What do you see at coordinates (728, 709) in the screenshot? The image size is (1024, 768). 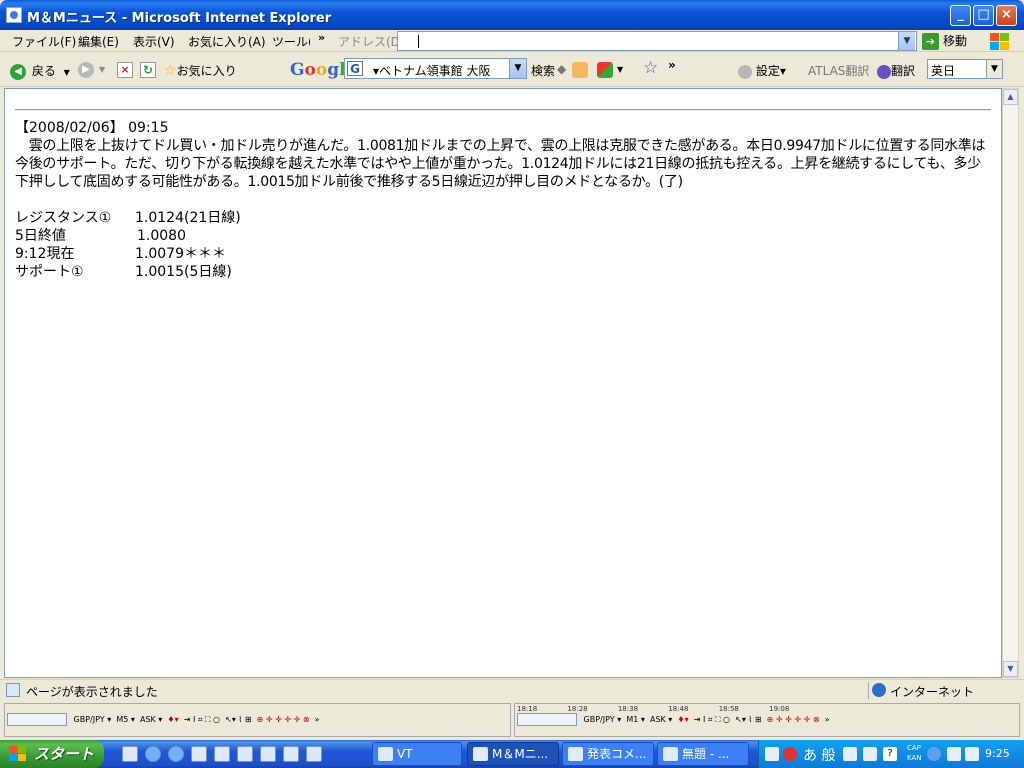 I see `time-tick: 18:58` at bounding box center [728, 709].